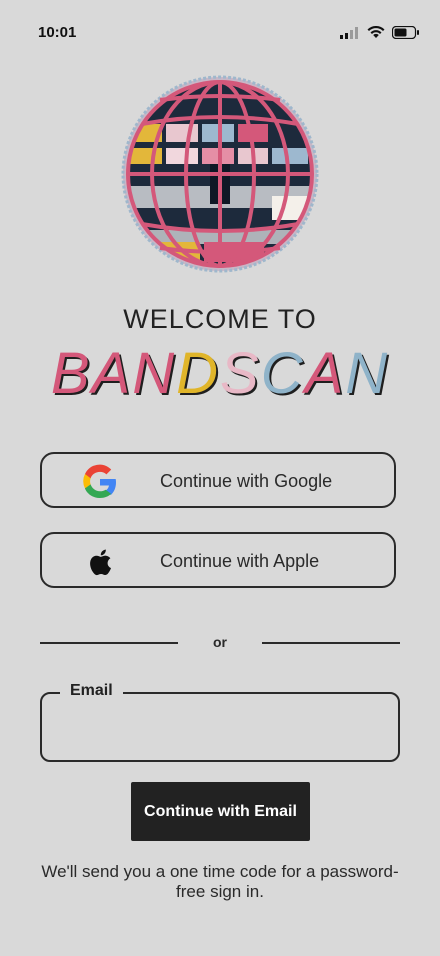 The height and width of the screenshot is (956, 440). Describe the element at coordinates (109, 643) in the screenshot. I see `divider-line-left` at that location.